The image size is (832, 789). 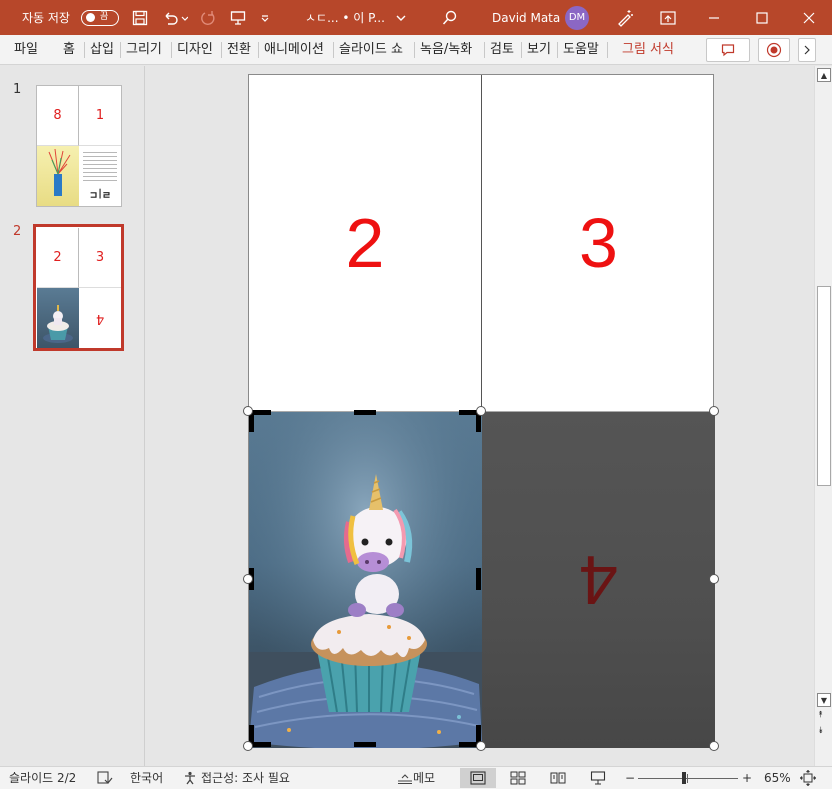 I want to click on notes-button: 메모, so click(x=416, y=778).